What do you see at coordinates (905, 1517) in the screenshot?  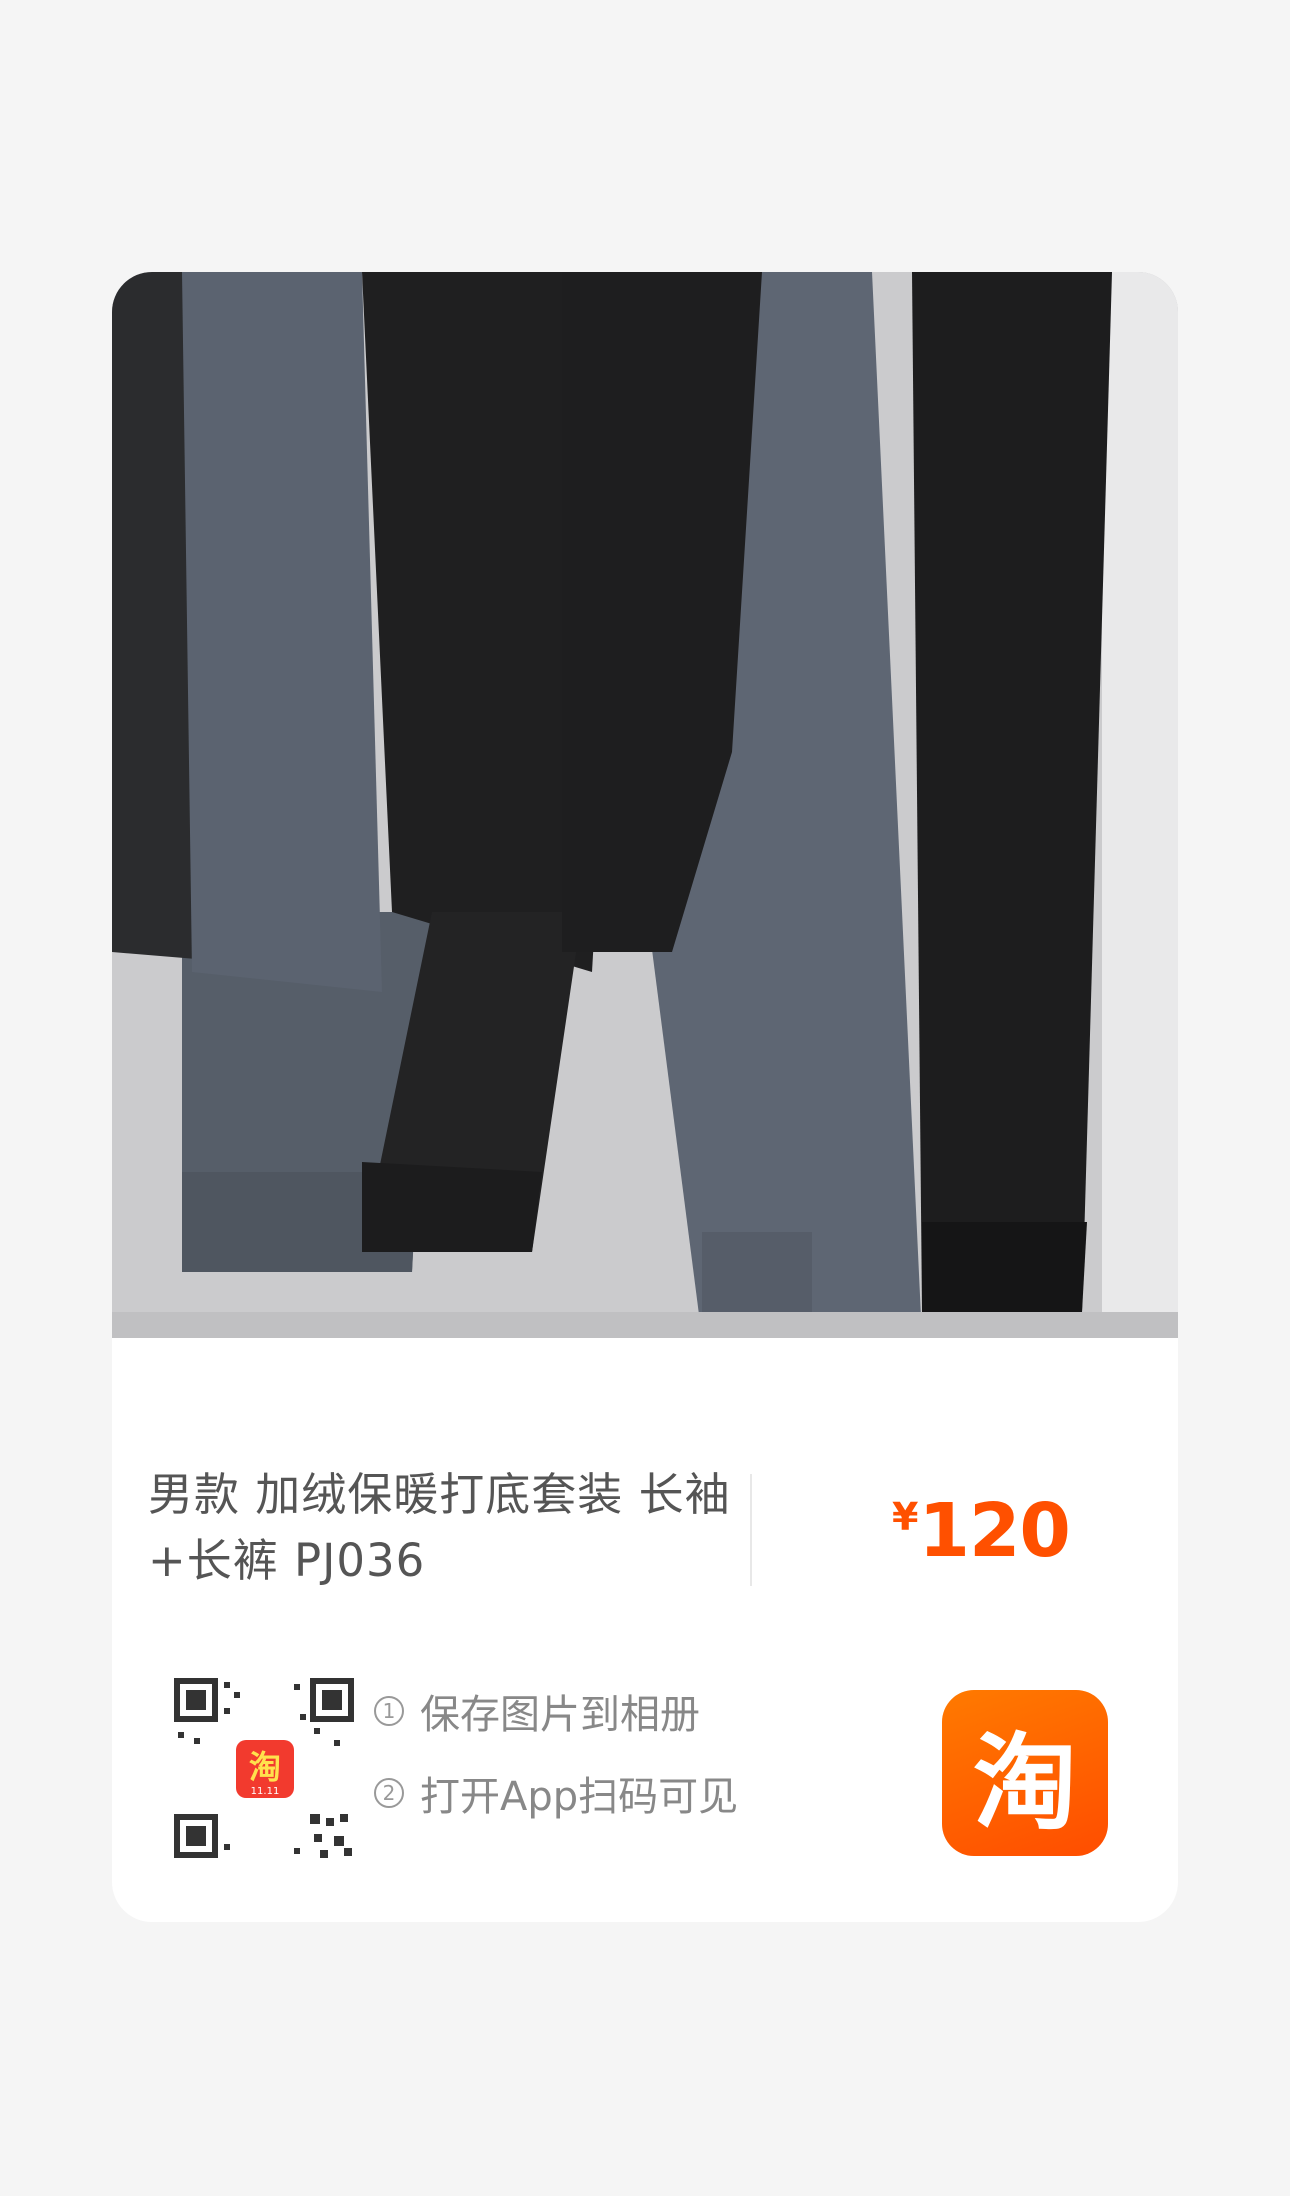 I see `currency-symbol: ¥` at bounding box center [905, 1517].